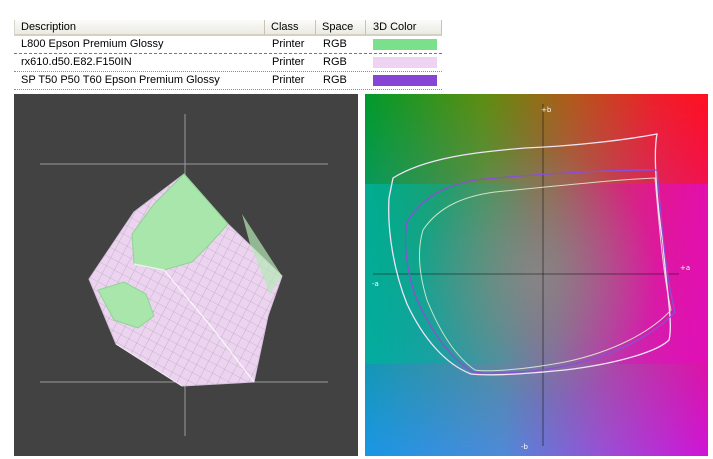  Describe the element at coordinates (120, 80) in the screenshot. I see `row-description: SP T50 P50 T60 Epson Premium Glossy` at that location.